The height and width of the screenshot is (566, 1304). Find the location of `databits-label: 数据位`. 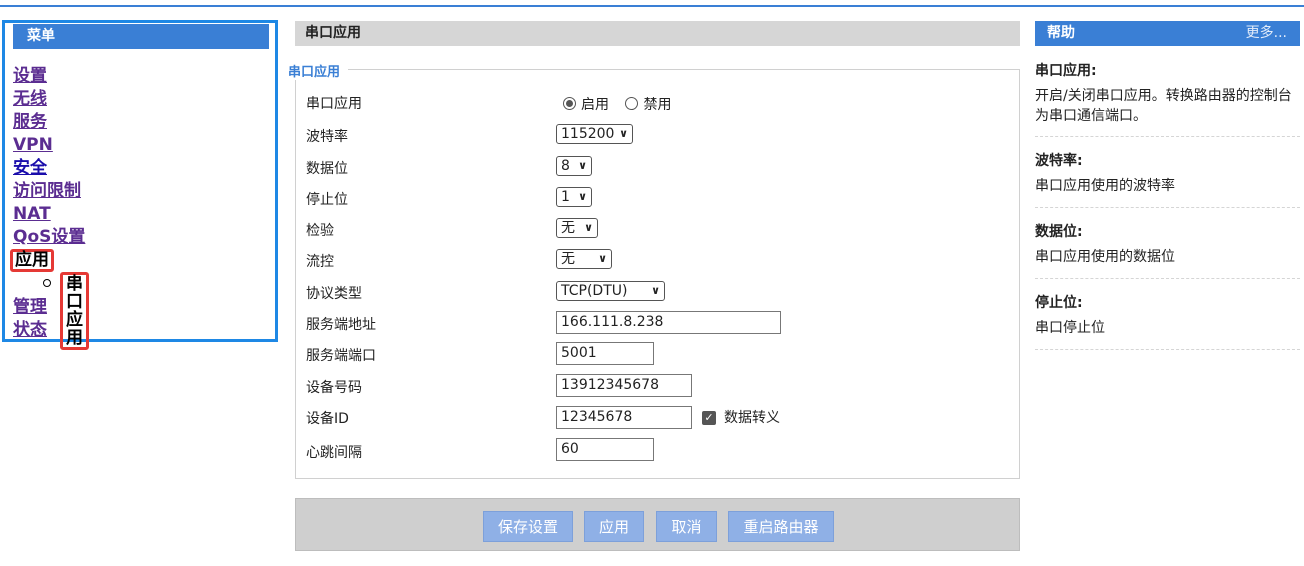

databits-label: 数据位 is located at coordinates (327, 169).